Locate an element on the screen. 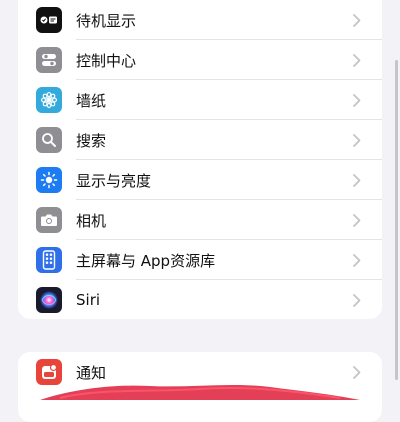 This screenshot has width=400, height=422. brightness-icon is located at coordinates (49, 180).